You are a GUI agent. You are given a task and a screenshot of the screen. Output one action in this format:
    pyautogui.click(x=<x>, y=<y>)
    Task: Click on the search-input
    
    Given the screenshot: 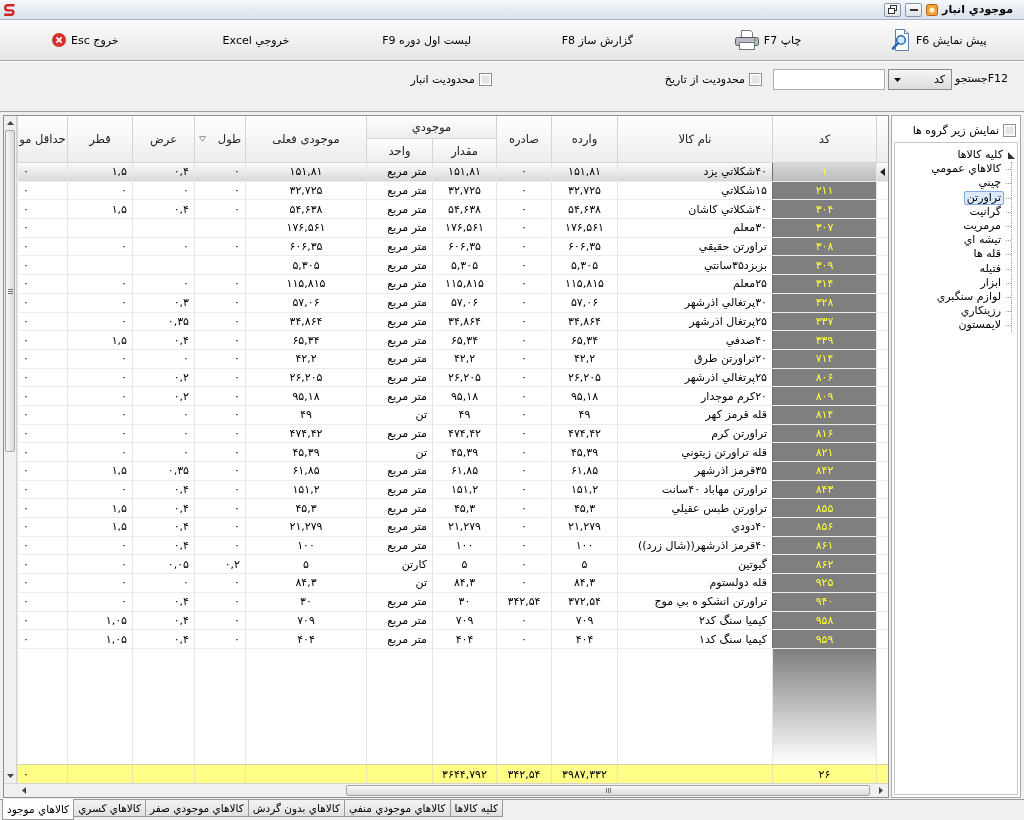 What is the action you would take?
    pyautogui.click(x=828, y=79)
    